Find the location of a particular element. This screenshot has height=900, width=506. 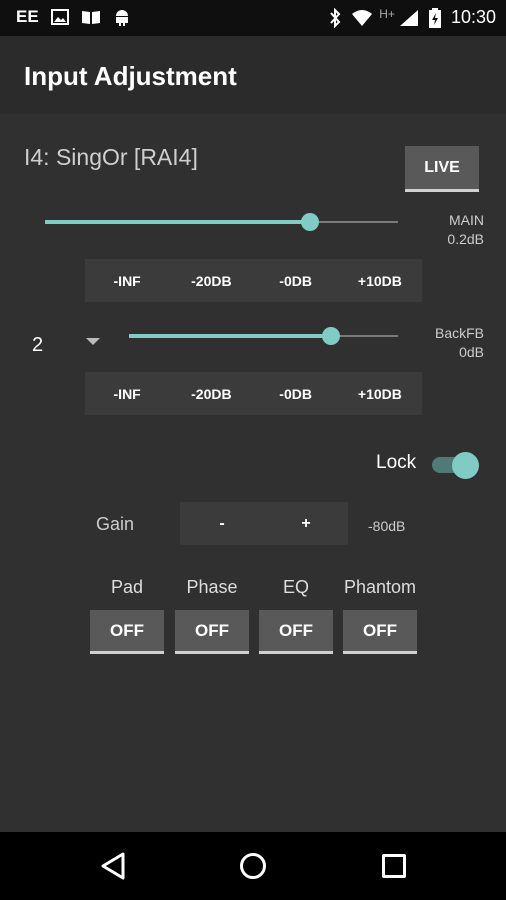

main-preset-bar: -INF -20DB -0DB +10DB is located at coordinates (253, 280).